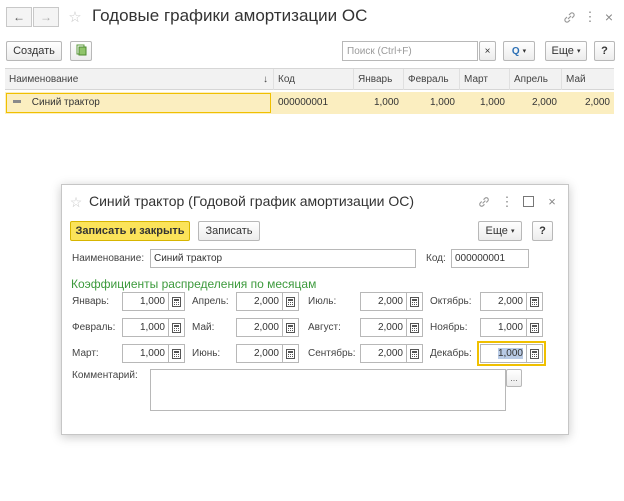  I want to click on month-field-aug: 2,000, so click(383, 327).